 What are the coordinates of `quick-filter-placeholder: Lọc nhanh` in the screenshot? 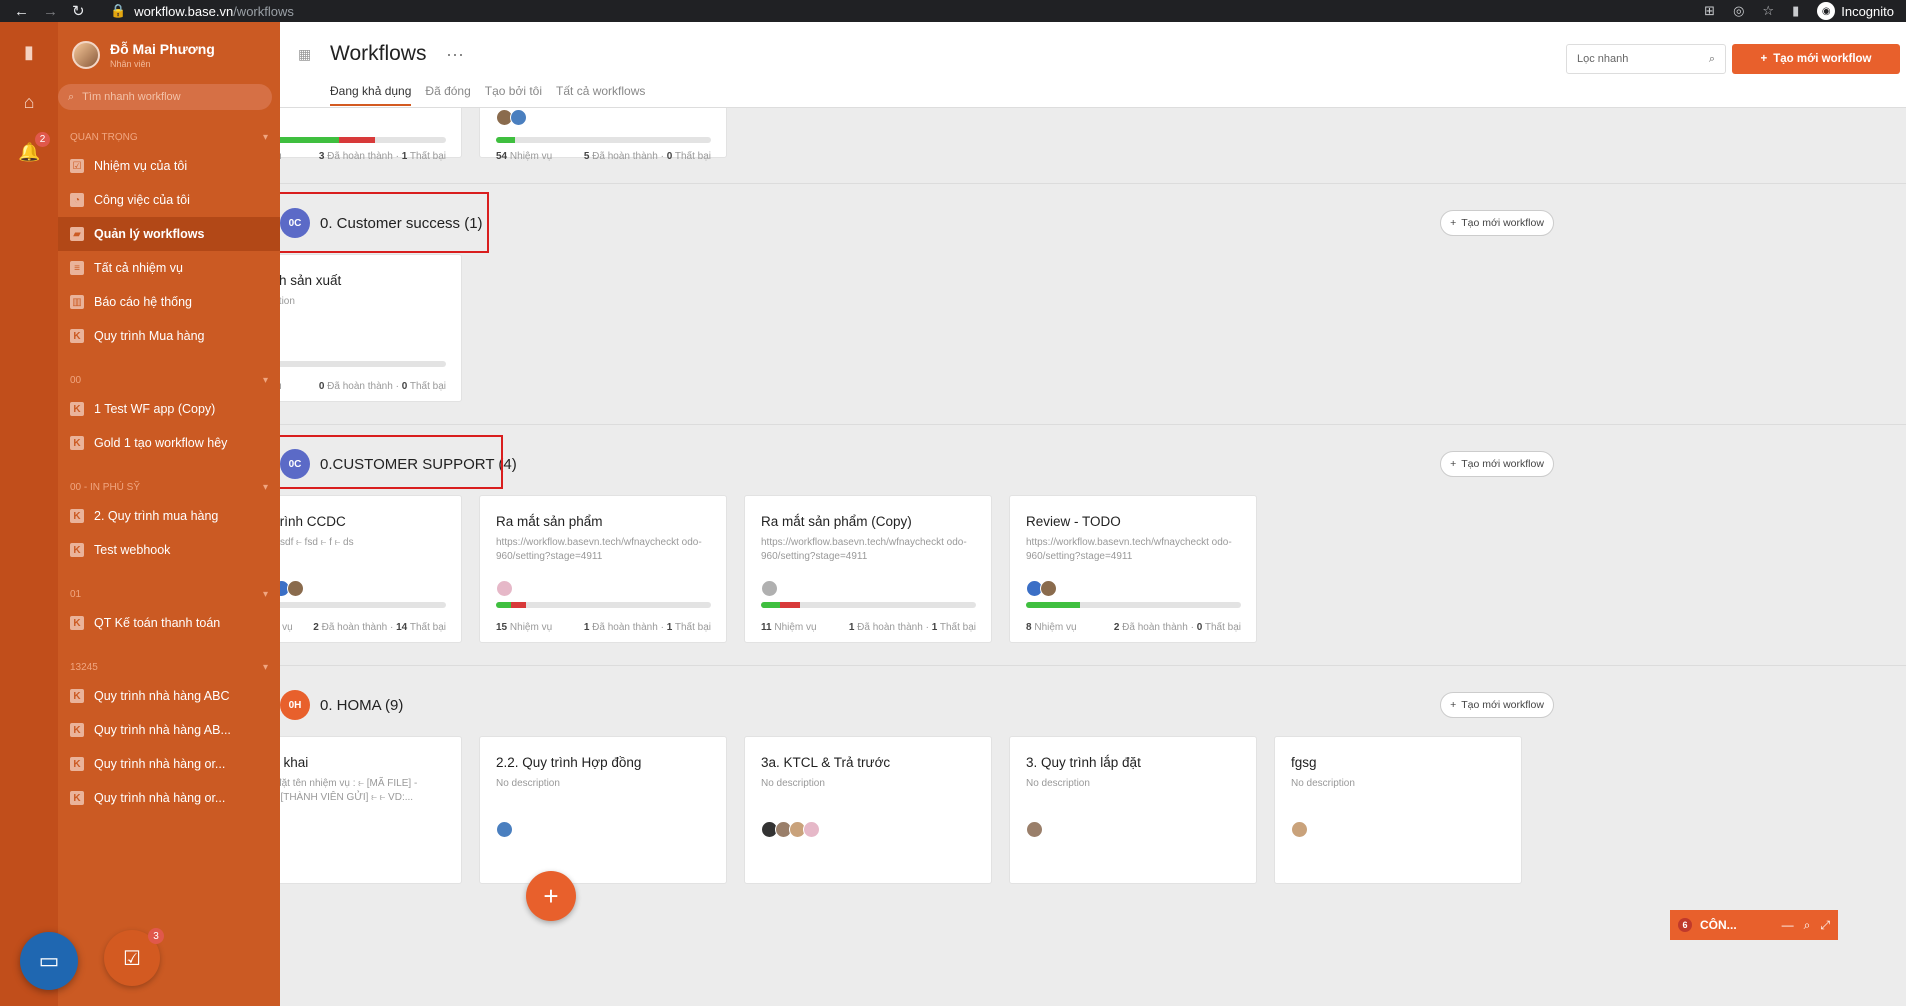 It's located at (1603, 59).